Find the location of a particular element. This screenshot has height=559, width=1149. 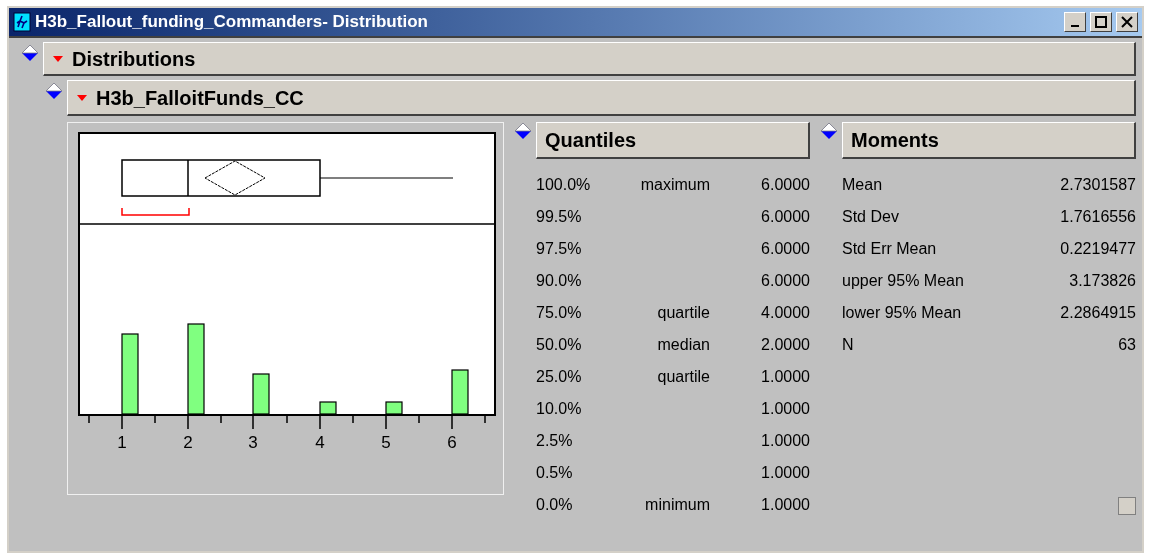

quantile-percent: 10.0% is located at coordinates (559, 409).